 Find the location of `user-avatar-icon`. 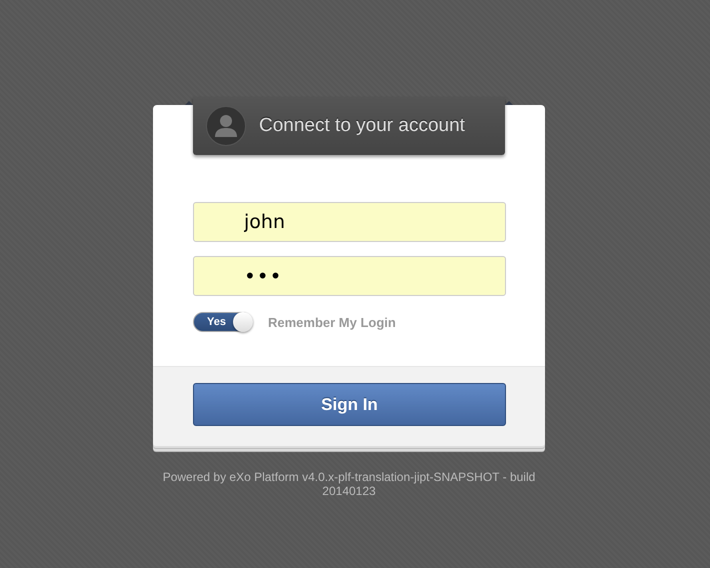

user-avatar-icon is located at coordinates (226, 126).